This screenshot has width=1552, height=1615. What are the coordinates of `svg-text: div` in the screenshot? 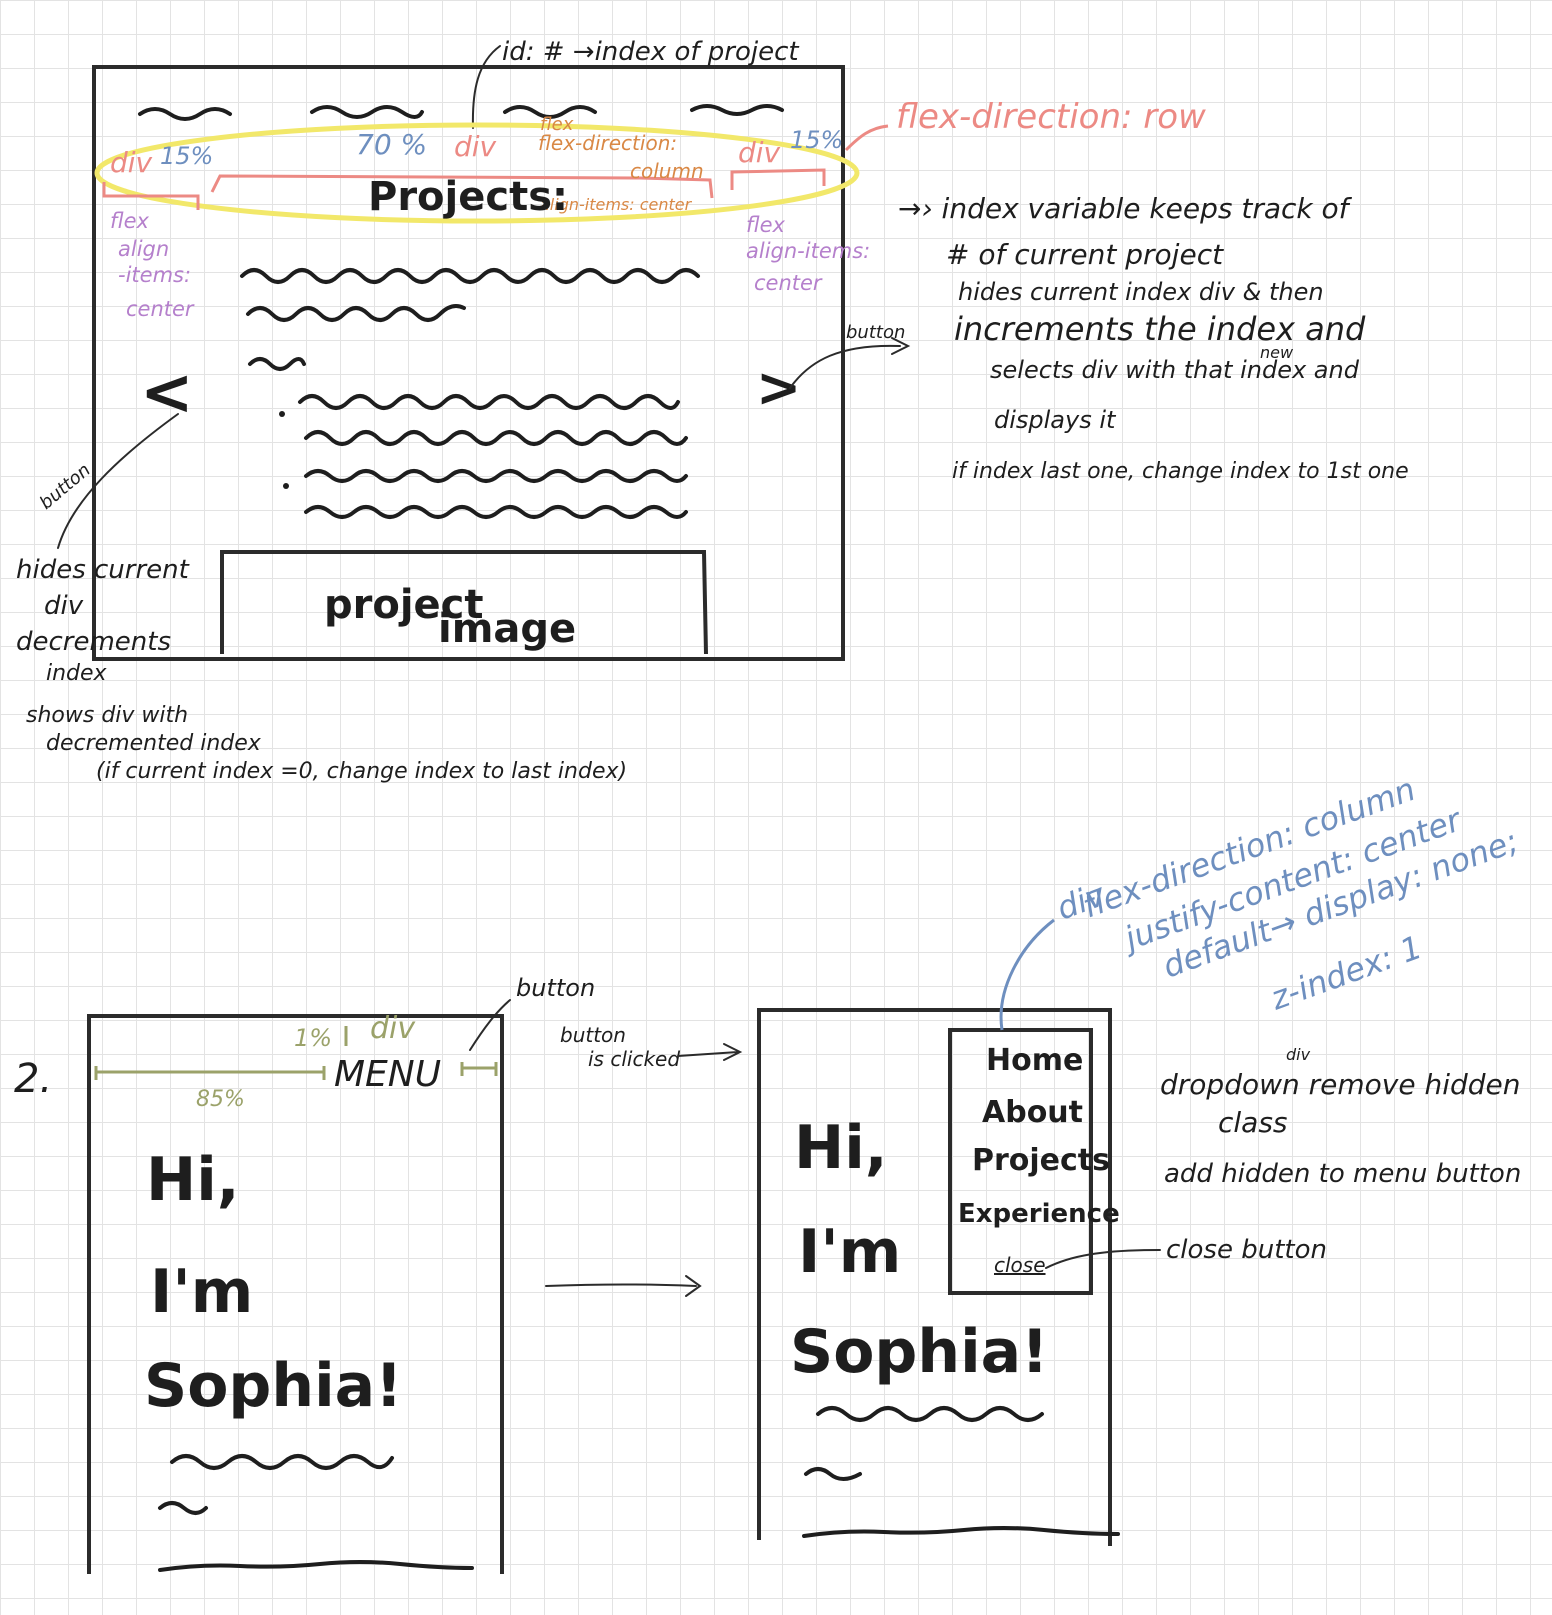 It's located at (64, 606).